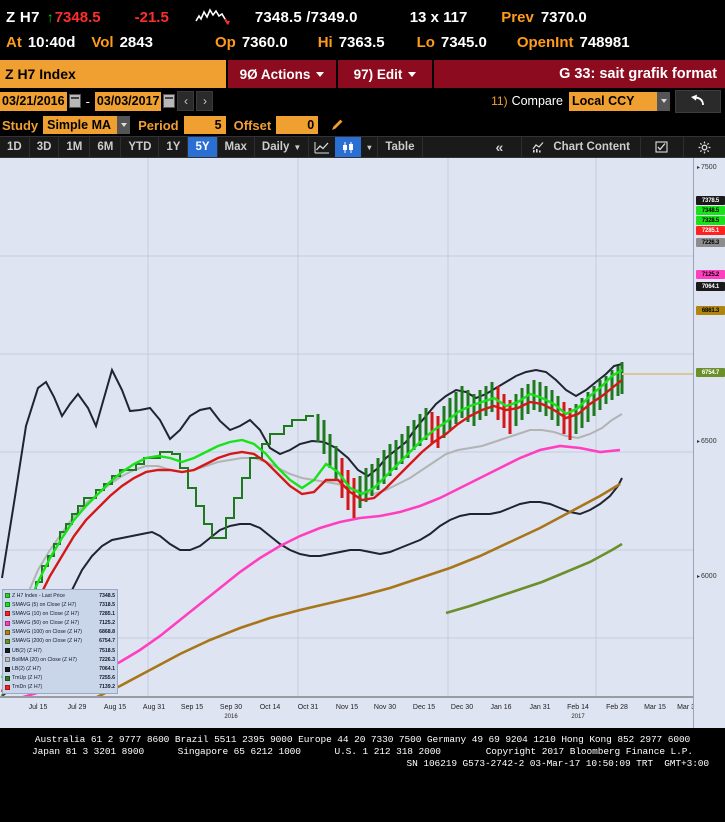  Describe the element at coordinates (77, 707) in the screenshot. I see `x-tick-label: Jul 29` at that location.